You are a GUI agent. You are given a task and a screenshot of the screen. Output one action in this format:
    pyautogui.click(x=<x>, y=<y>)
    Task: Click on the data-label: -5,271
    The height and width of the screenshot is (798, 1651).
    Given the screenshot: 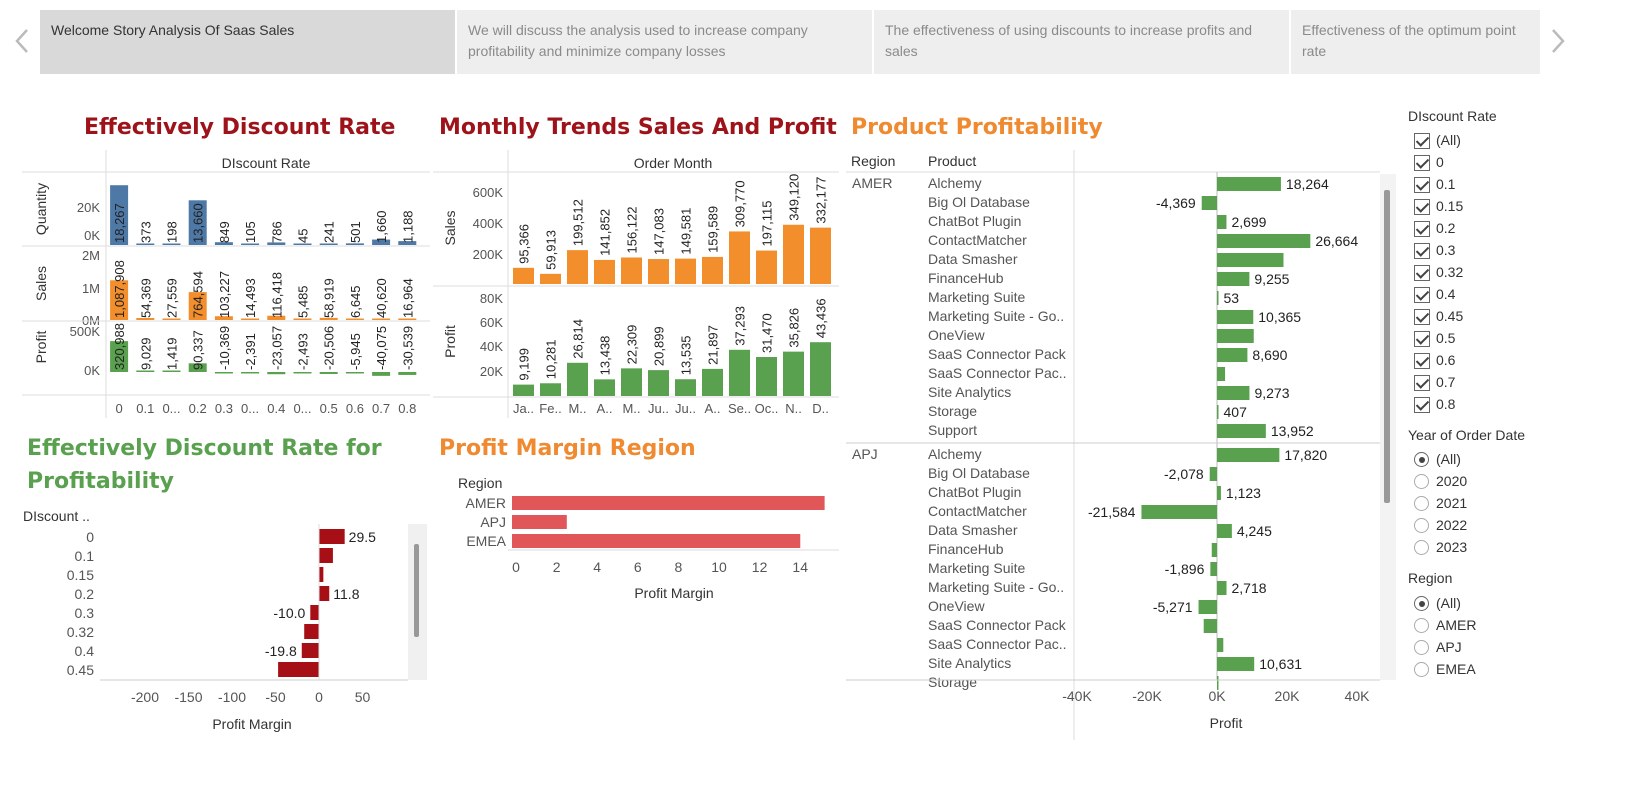 What is the action you would take?
    pyautogui.click(x=1173, y=607)
    